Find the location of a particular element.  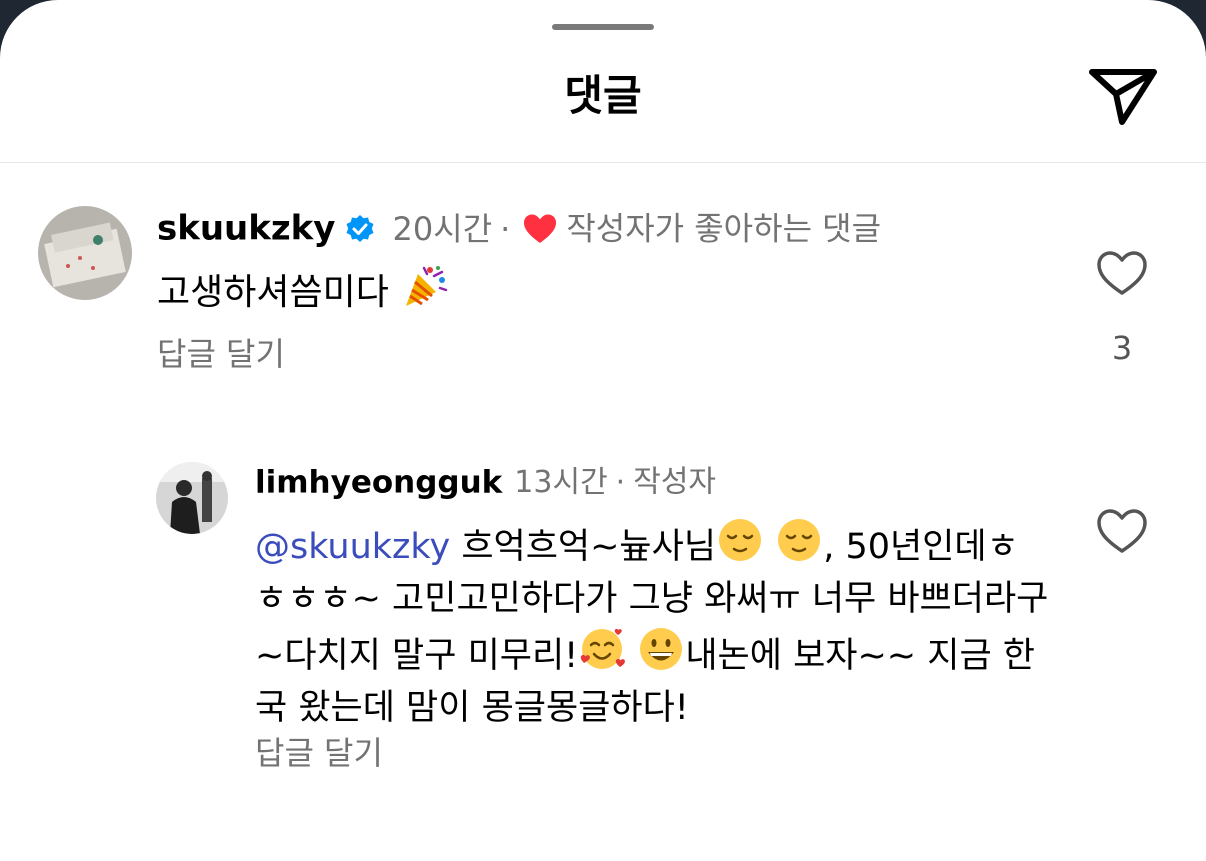

comment-time: 13시간 is located at coordinates (561, 482).